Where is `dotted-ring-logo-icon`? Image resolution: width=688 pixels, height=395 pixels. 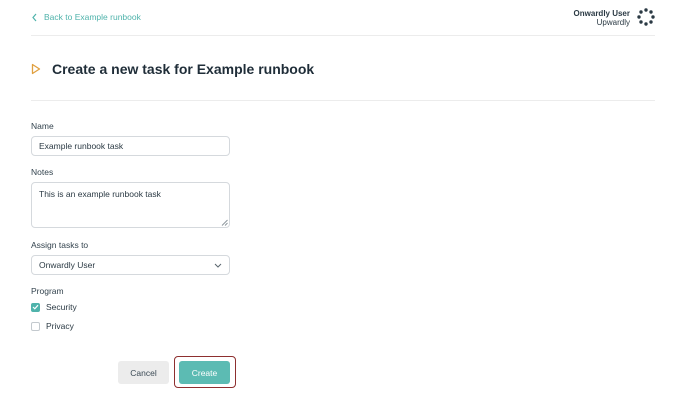 dotted-ring-logo-icon is located at coordinates (646, 17).